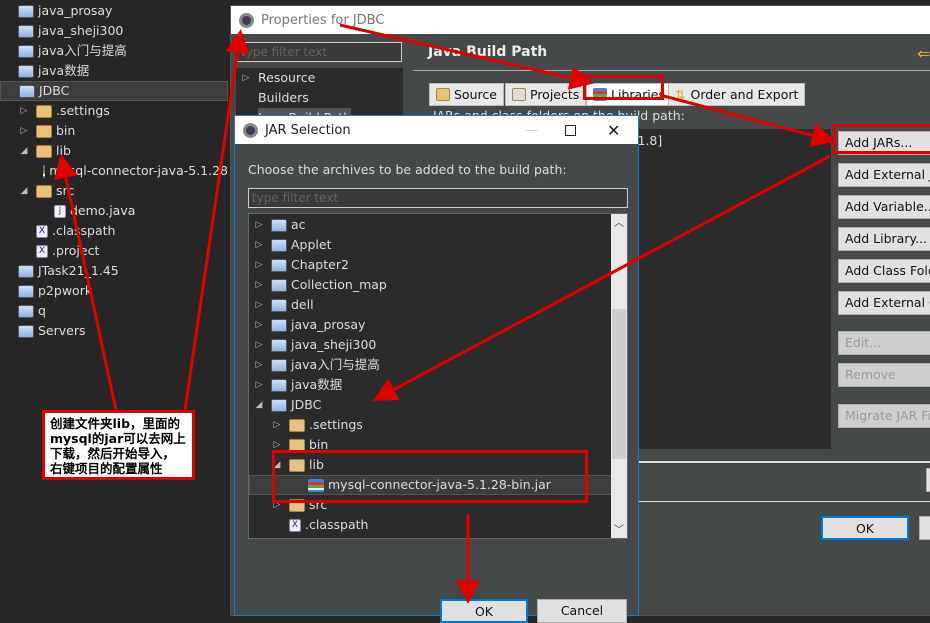 Image resolution: width=930 pixels, height=623 pixels. What do you see at coordinates (747, 120) in the screenshot?
I see `arrow-to-add-jars` at bounding box center [747, 120].